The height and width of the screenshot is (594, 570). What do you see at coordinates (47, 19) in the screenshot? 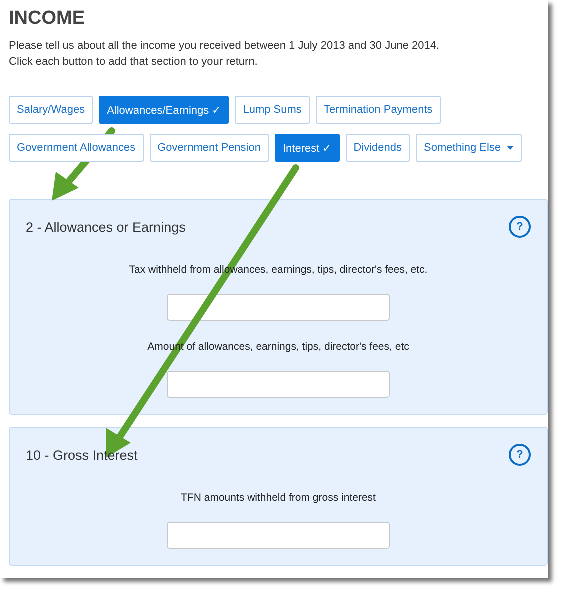
I see `page-title: INCOME` at bounding box center [47, 19].